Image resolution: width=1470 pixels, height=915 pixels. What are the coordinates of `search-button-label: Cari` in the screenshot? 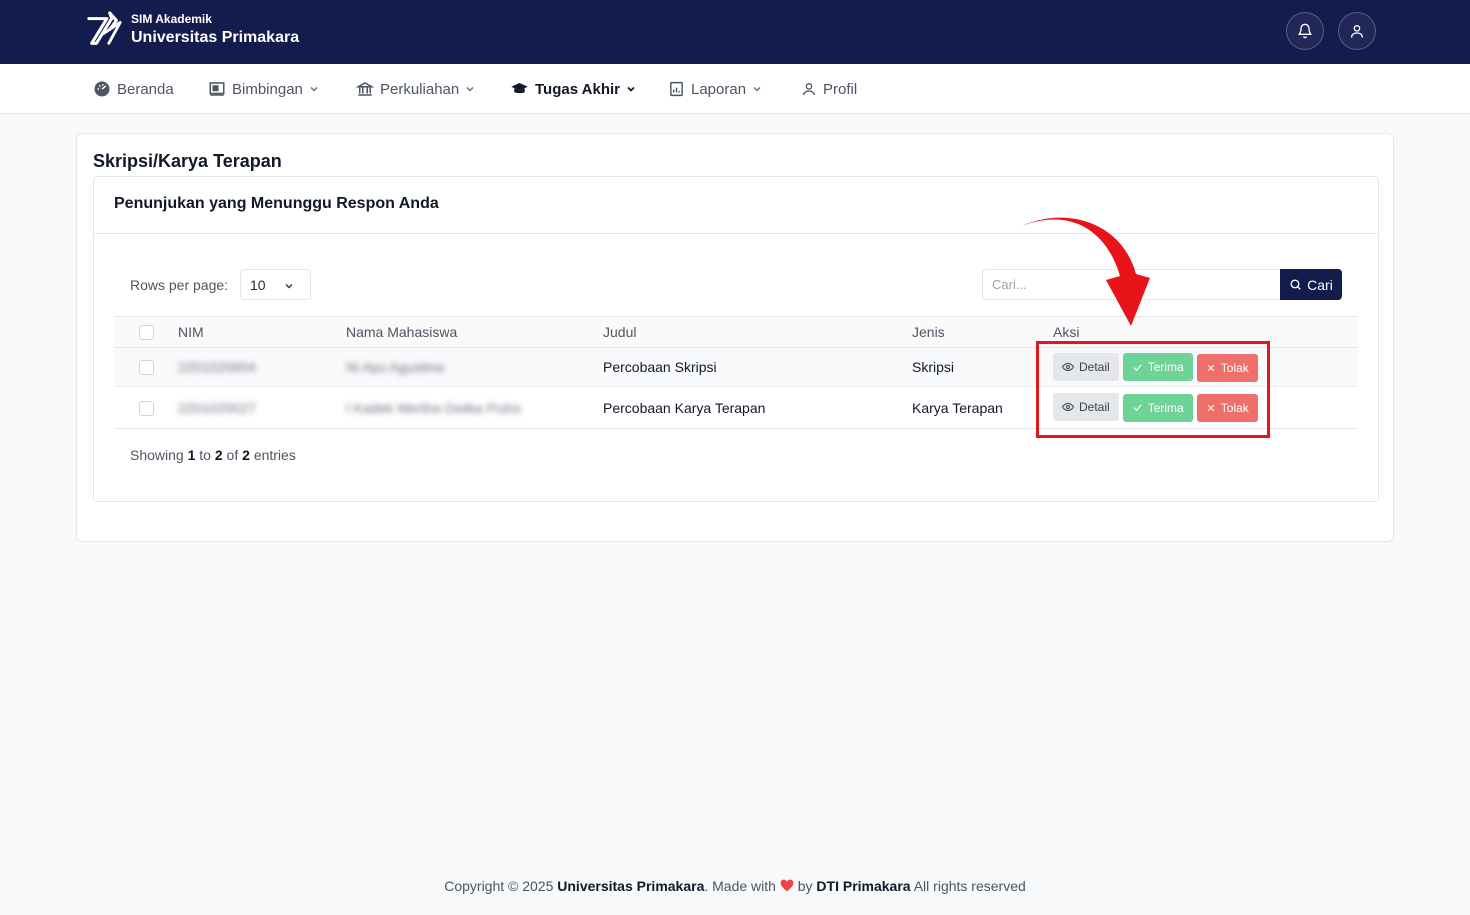 It's located at (1320, 284).